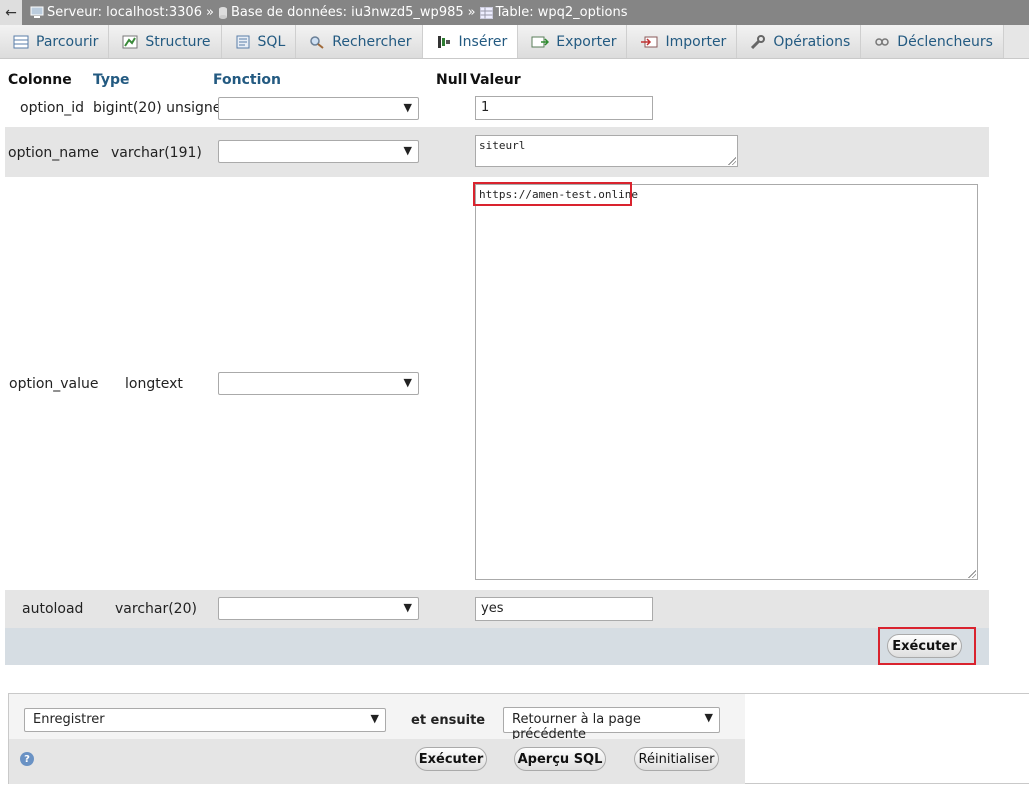 This screenshot has height=786, width=1029. Describe the element at coordinates (553, 12) in the screenshot. I see `breadcrumb-table: Table: wpq2_options` at that location.